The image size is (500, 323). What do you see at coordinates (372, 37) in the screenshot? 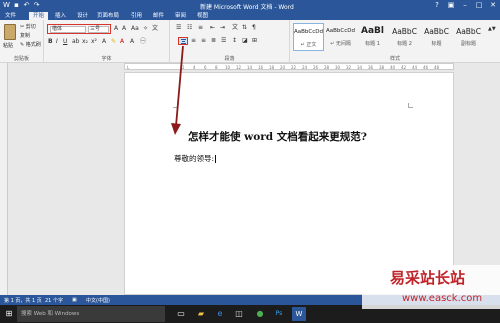
I see `style-heading-1: AaBl 标题 1` at bounding box center [372, 37].